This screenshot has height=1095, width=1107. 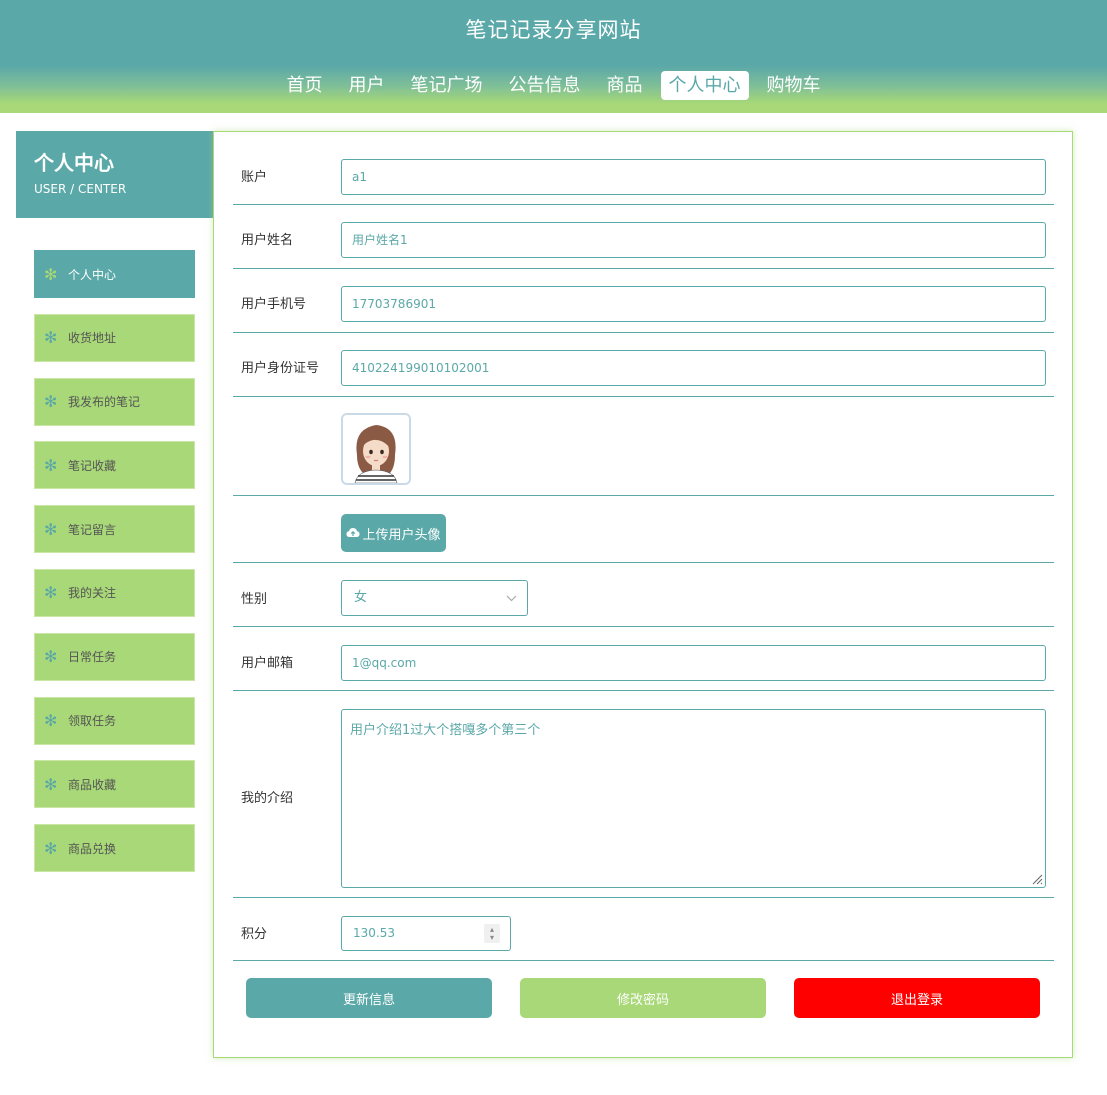 I want to click on sidebar-item-note-comments: ✻ 笔记留言, so click(x=114, y=529).